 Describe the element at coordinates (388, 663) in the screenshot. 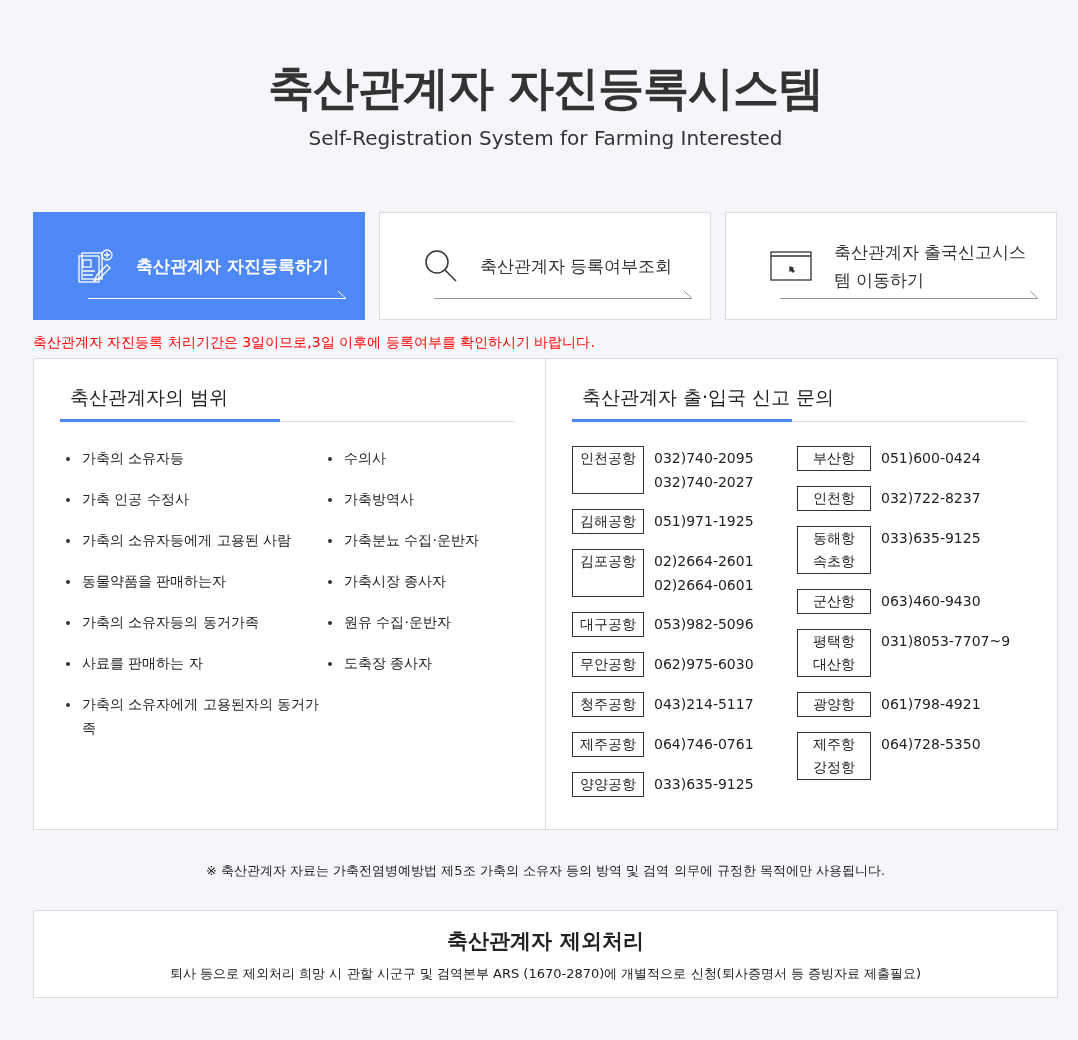

I see `list-item: 도축장 종사자` at that location.